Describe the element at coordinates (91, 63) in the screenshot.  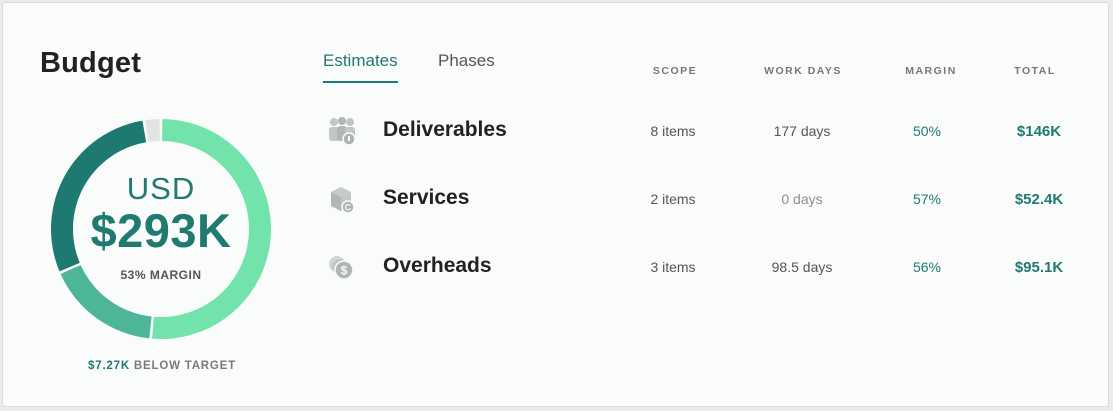
I see `page-title: Budget` at that location.